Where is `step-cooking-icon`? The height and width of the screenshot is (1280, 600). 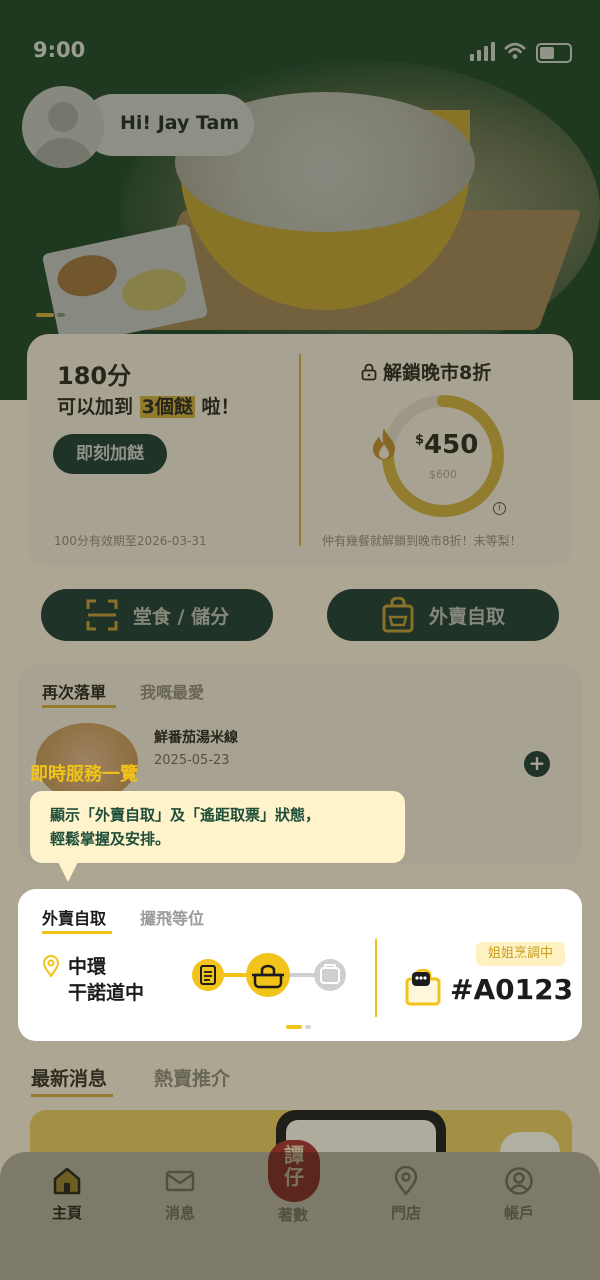 step-cooking-icon is located at coordinates (268, 975).